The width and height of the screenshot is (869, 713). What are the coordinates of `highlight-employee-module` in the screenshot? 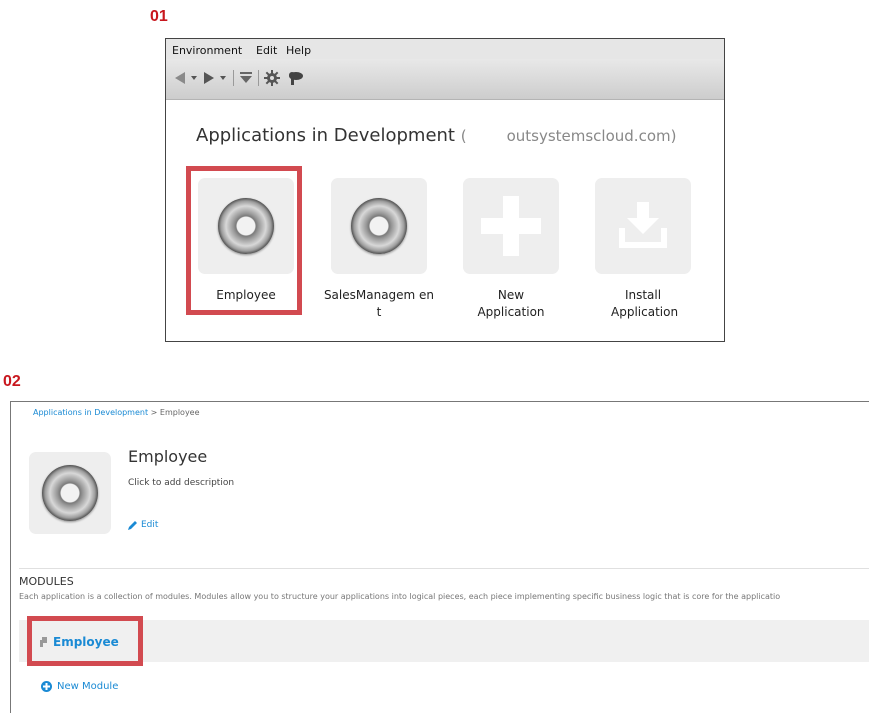 It's located at (85, 641).